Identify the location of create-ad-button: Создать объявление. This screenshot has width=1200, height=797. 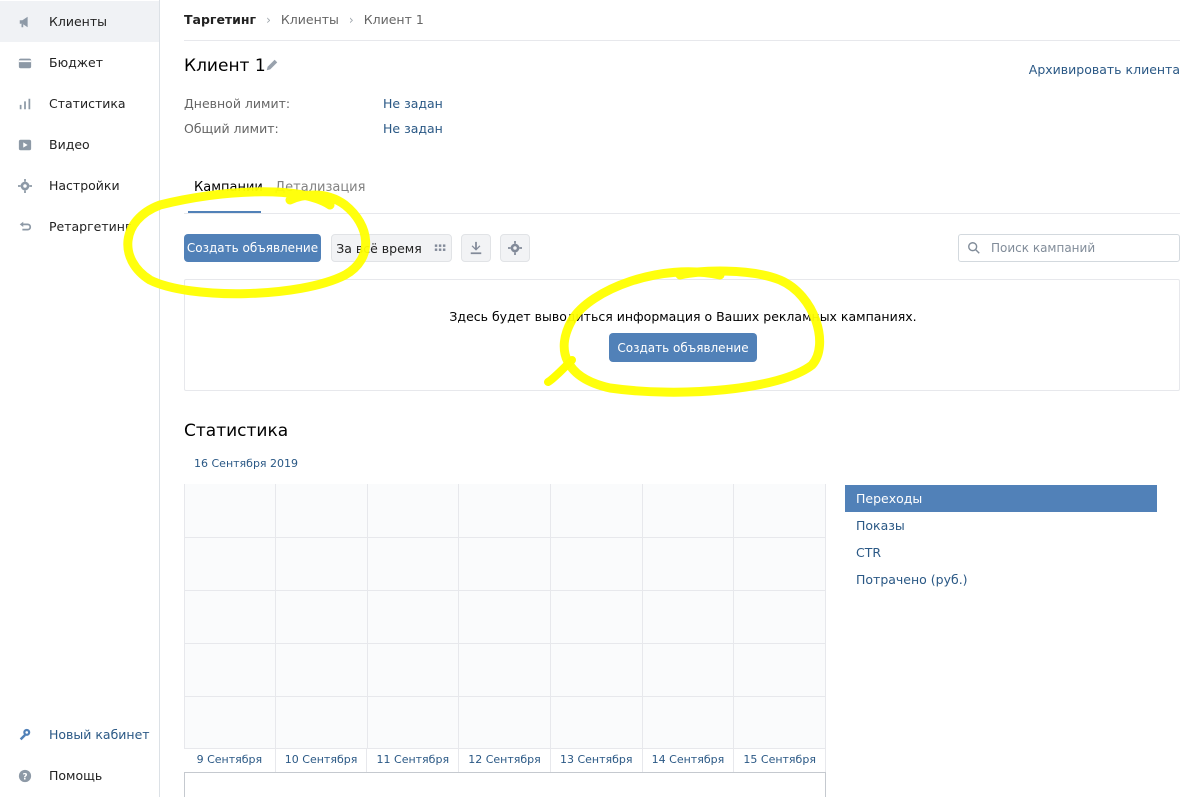
(252, 248).